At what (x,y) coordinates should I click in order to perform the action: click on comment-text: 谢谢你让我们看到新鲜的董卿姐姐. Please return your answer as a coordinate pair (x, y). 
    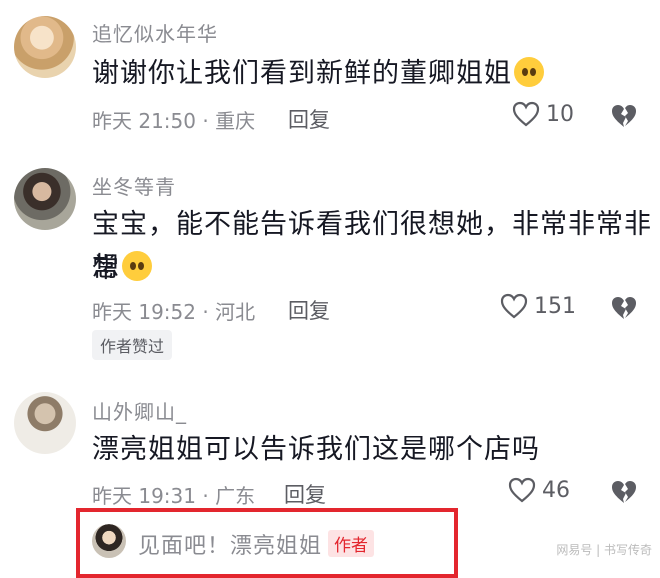
    Looking at the image, I should click on (318, 74).